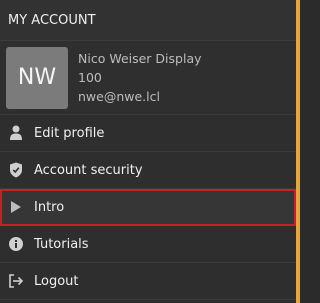  What do you see at coordinates (148, 20) in the screenshot?
I see `account-header: MY ACCOUNT` at bounding box center [148, 20].